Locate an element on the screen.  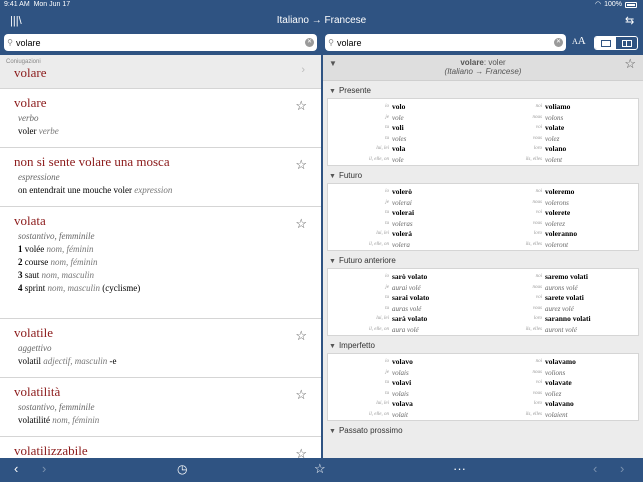
translation-text: volée is located at coordinates (35, 249).